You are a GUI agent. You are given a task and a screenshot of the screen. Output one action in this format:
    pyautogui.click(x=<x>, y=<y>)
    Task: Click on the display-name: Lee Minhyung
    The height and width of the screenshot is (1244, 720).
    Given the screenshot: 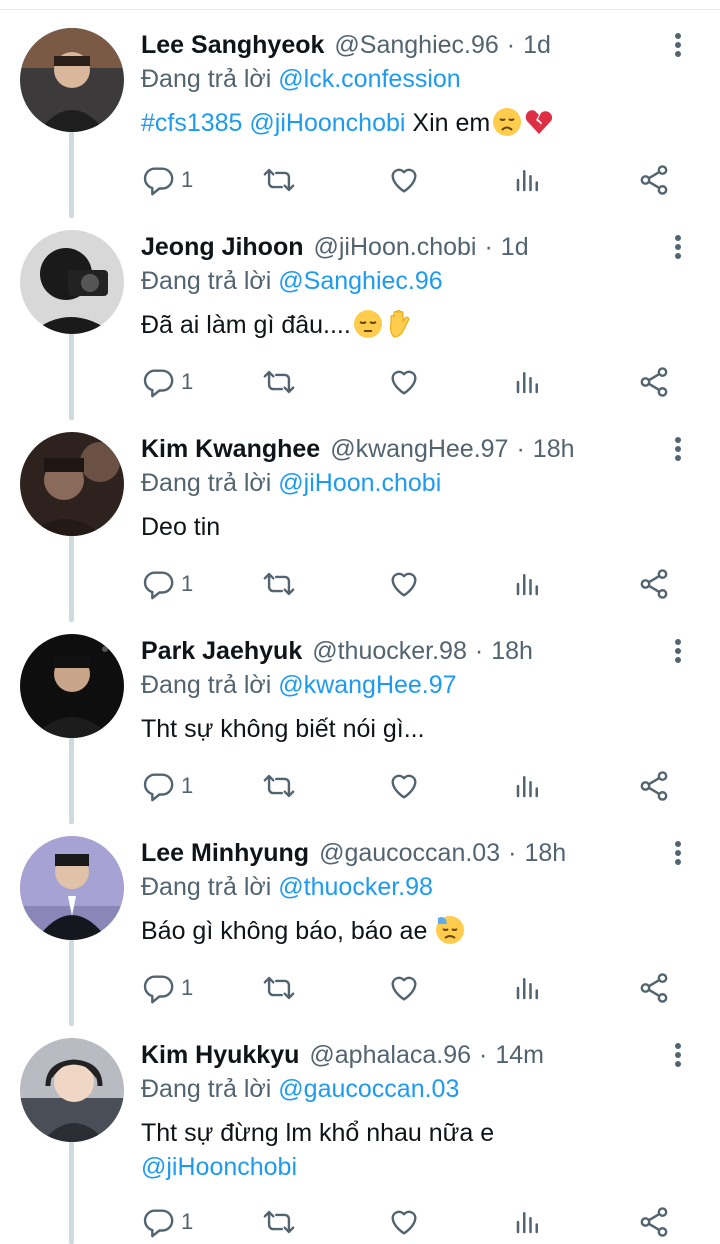 What is the action you would take?
    pyautogui.click(x=225, y=853)
    